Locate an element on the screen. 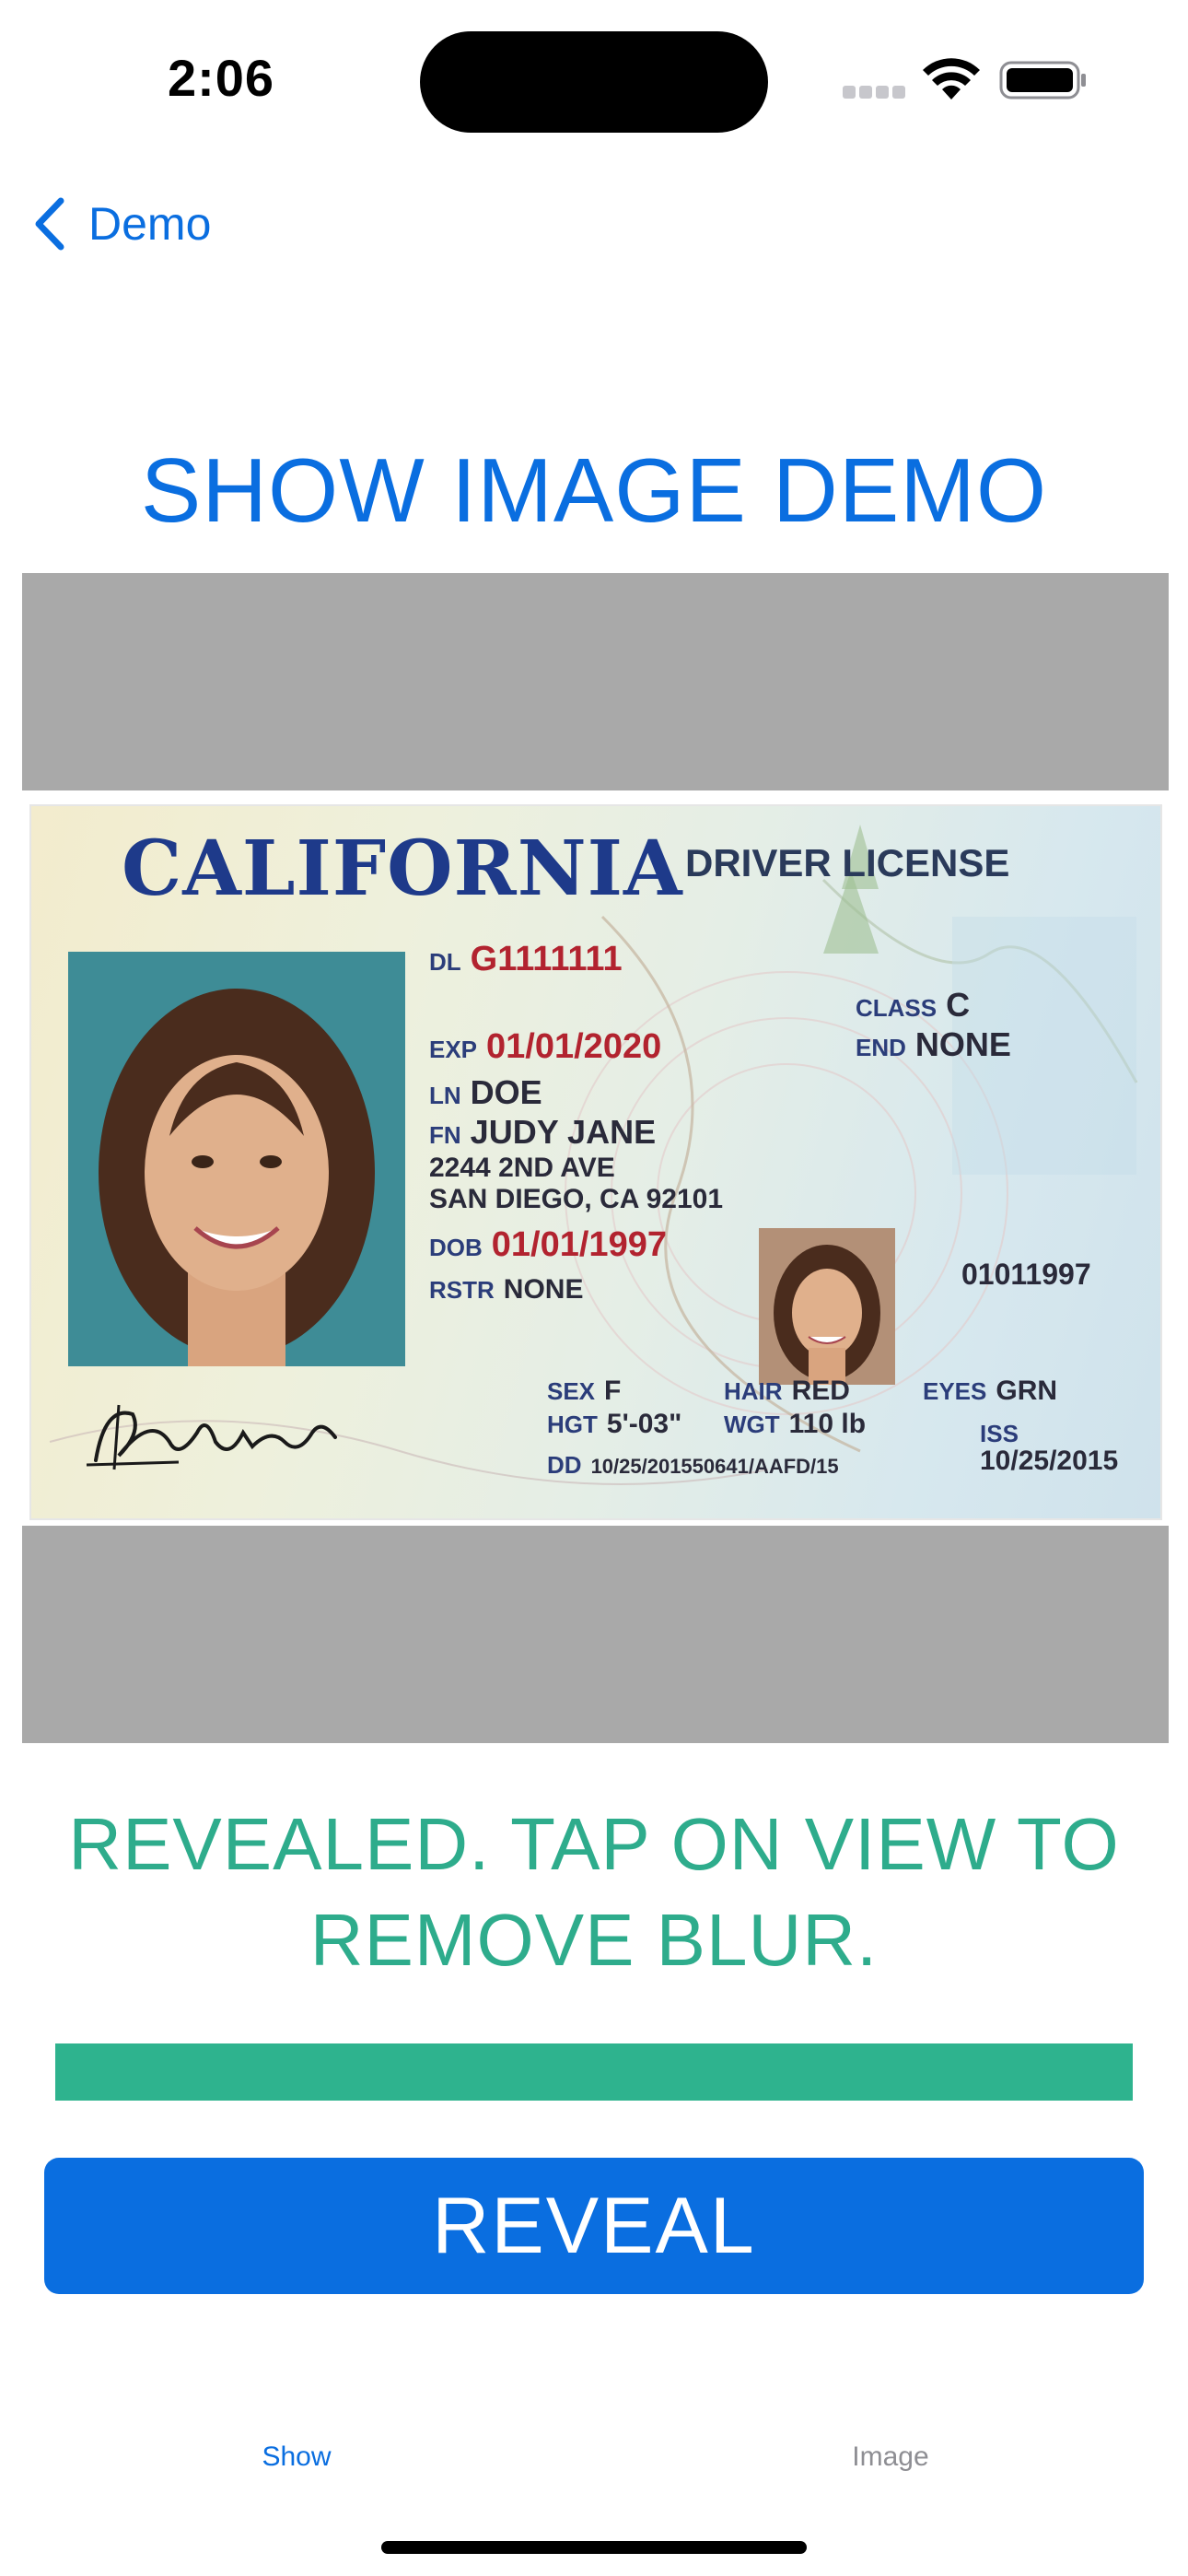 Image resolution: width=1188 pixels, height=2576 pixels. blur-placeholder-bottom is located at coordinates (595, 1634).